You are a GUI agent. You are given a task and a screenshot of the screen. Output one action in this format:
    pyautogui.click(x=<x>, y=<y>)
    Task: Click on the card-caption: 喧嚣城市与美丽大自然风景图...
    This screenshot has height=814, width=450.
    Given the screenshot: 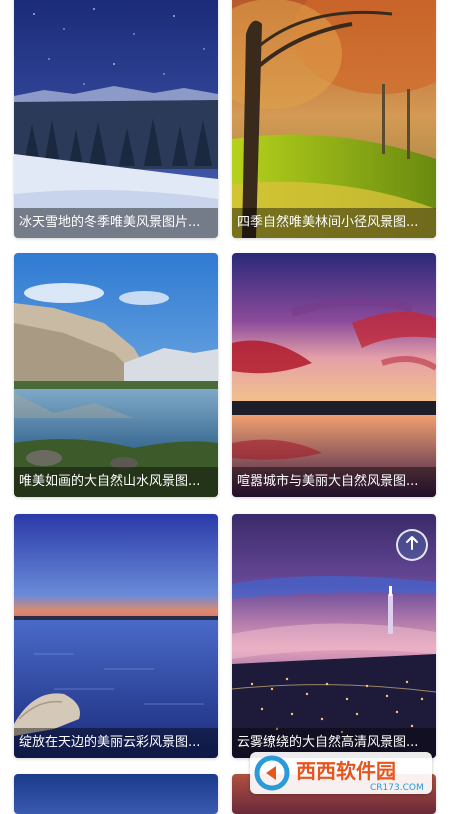 What is the action you would take?
    pyautogui.click(x=334, y=482)
    